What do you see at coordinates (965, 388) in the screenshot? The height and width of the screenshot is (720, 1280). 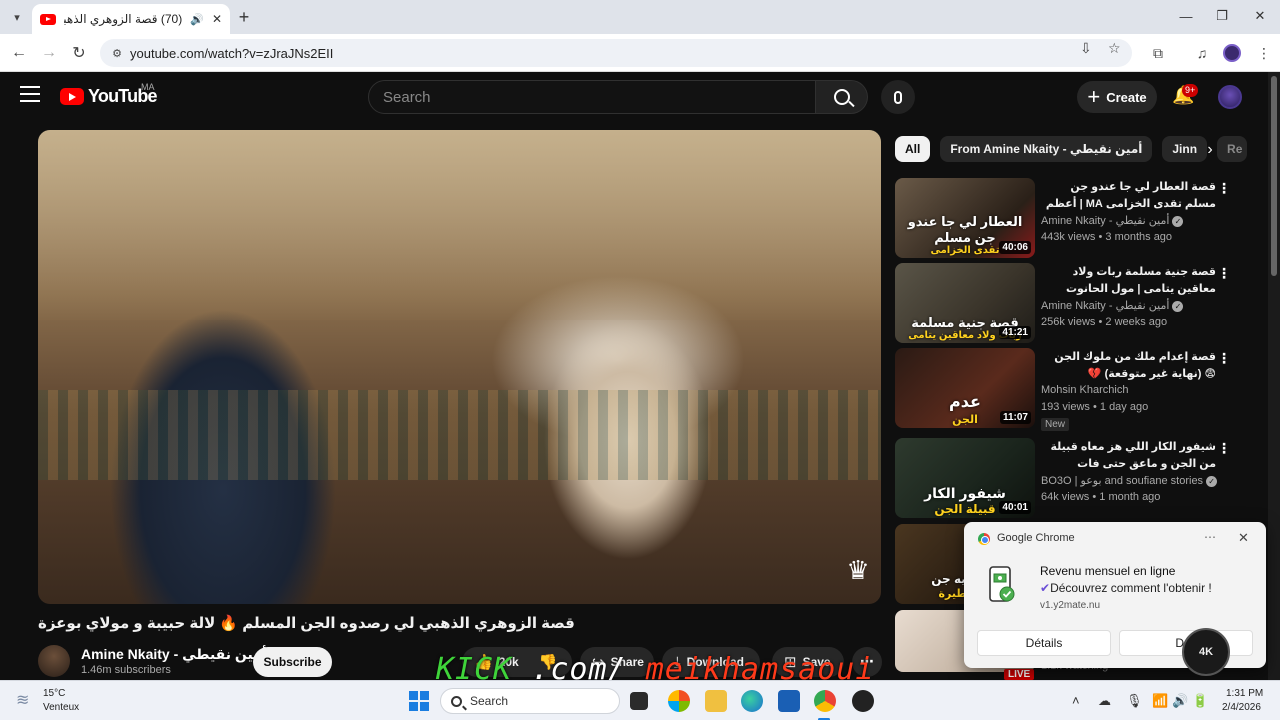 I see `related-thumbnail: عدم الجن 11:07` at bounding box center [965, 388].